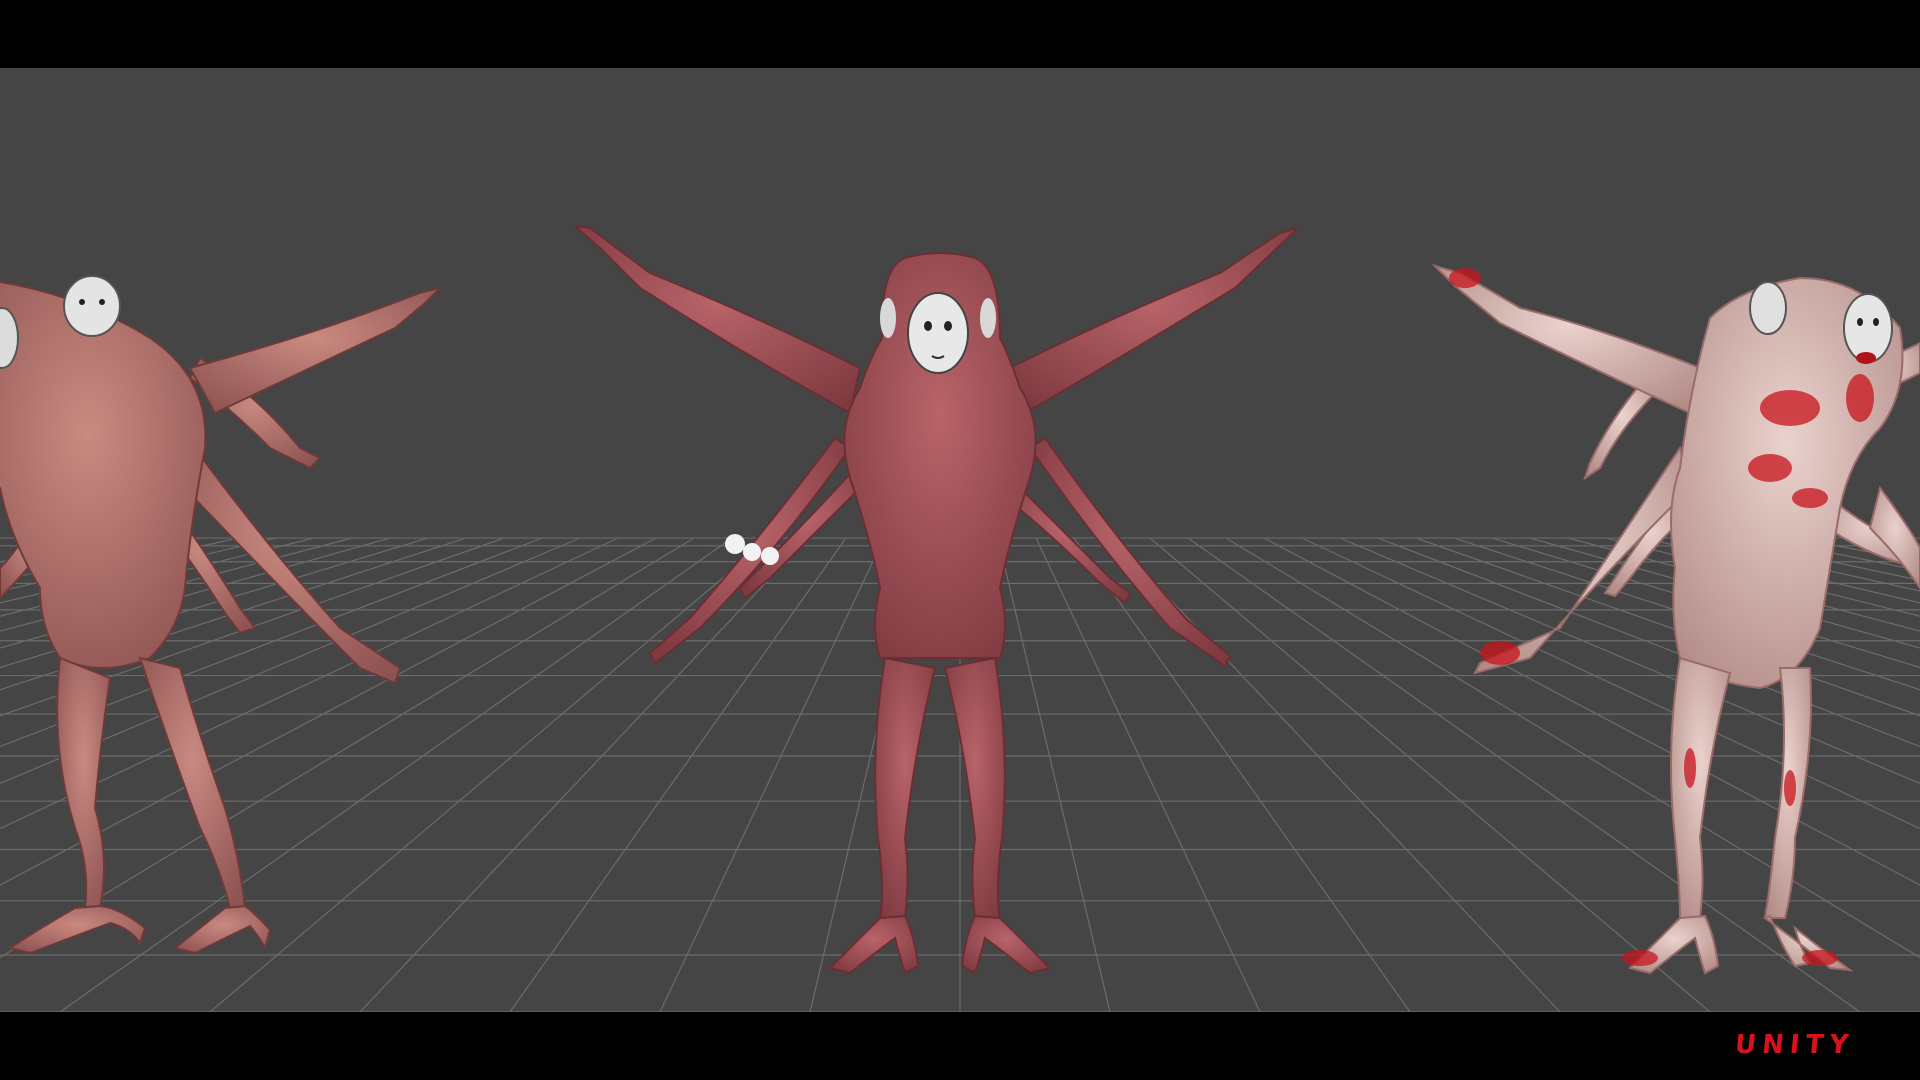  I want to click on letterbox-top, so click(960, 34).